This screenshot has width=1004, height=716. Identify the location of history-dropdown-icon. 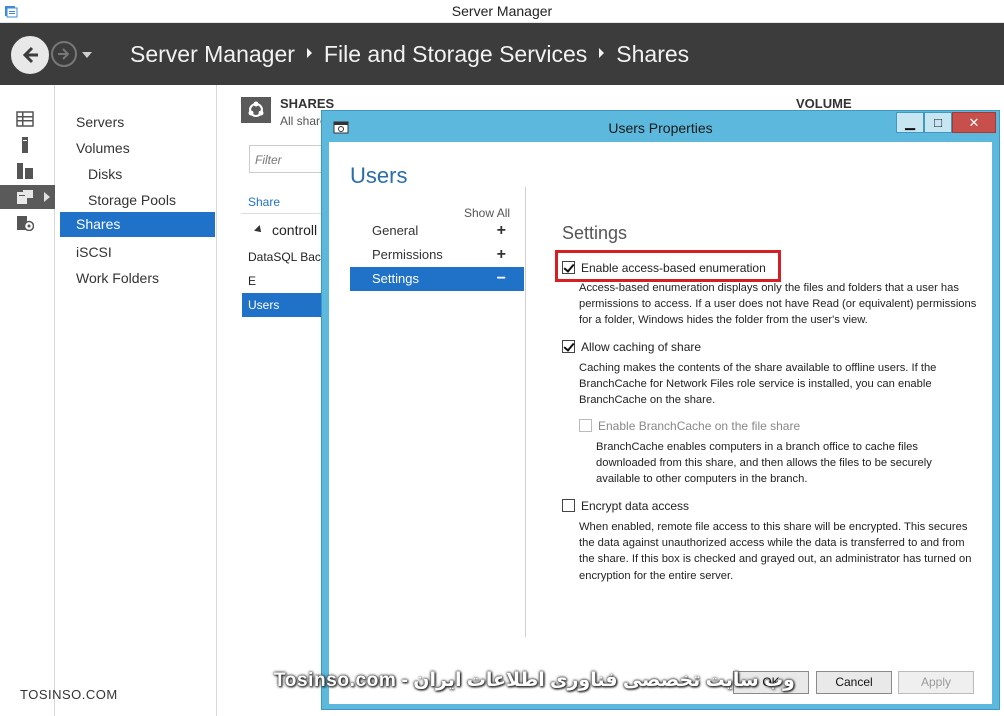
(87, 55).